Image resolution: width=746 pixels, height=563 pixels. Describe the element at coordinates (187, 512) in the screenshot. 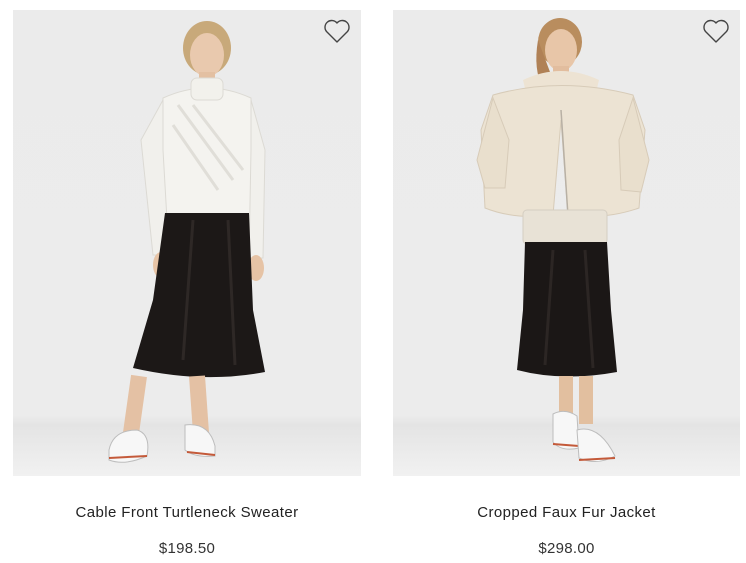

I see `product-name: Cable Front Turtleneck Sweater` at that location.